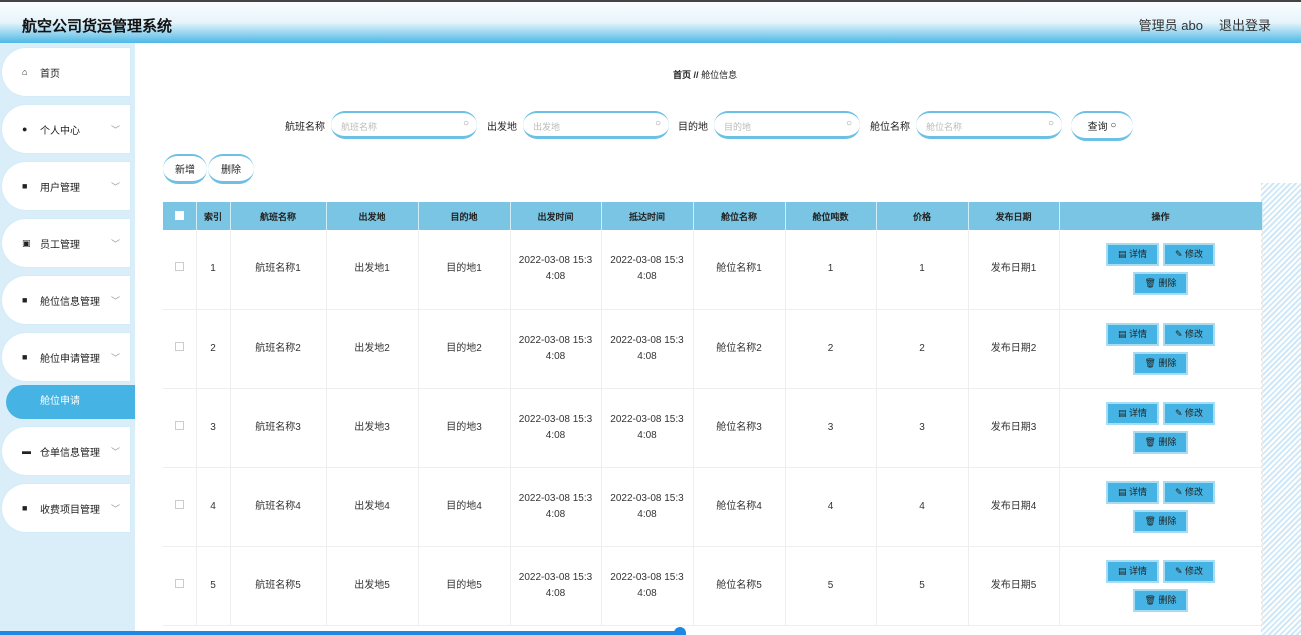 This screenshot has width=1301, height=635. I want to click on column-header: 出发地, so click(372, 216).